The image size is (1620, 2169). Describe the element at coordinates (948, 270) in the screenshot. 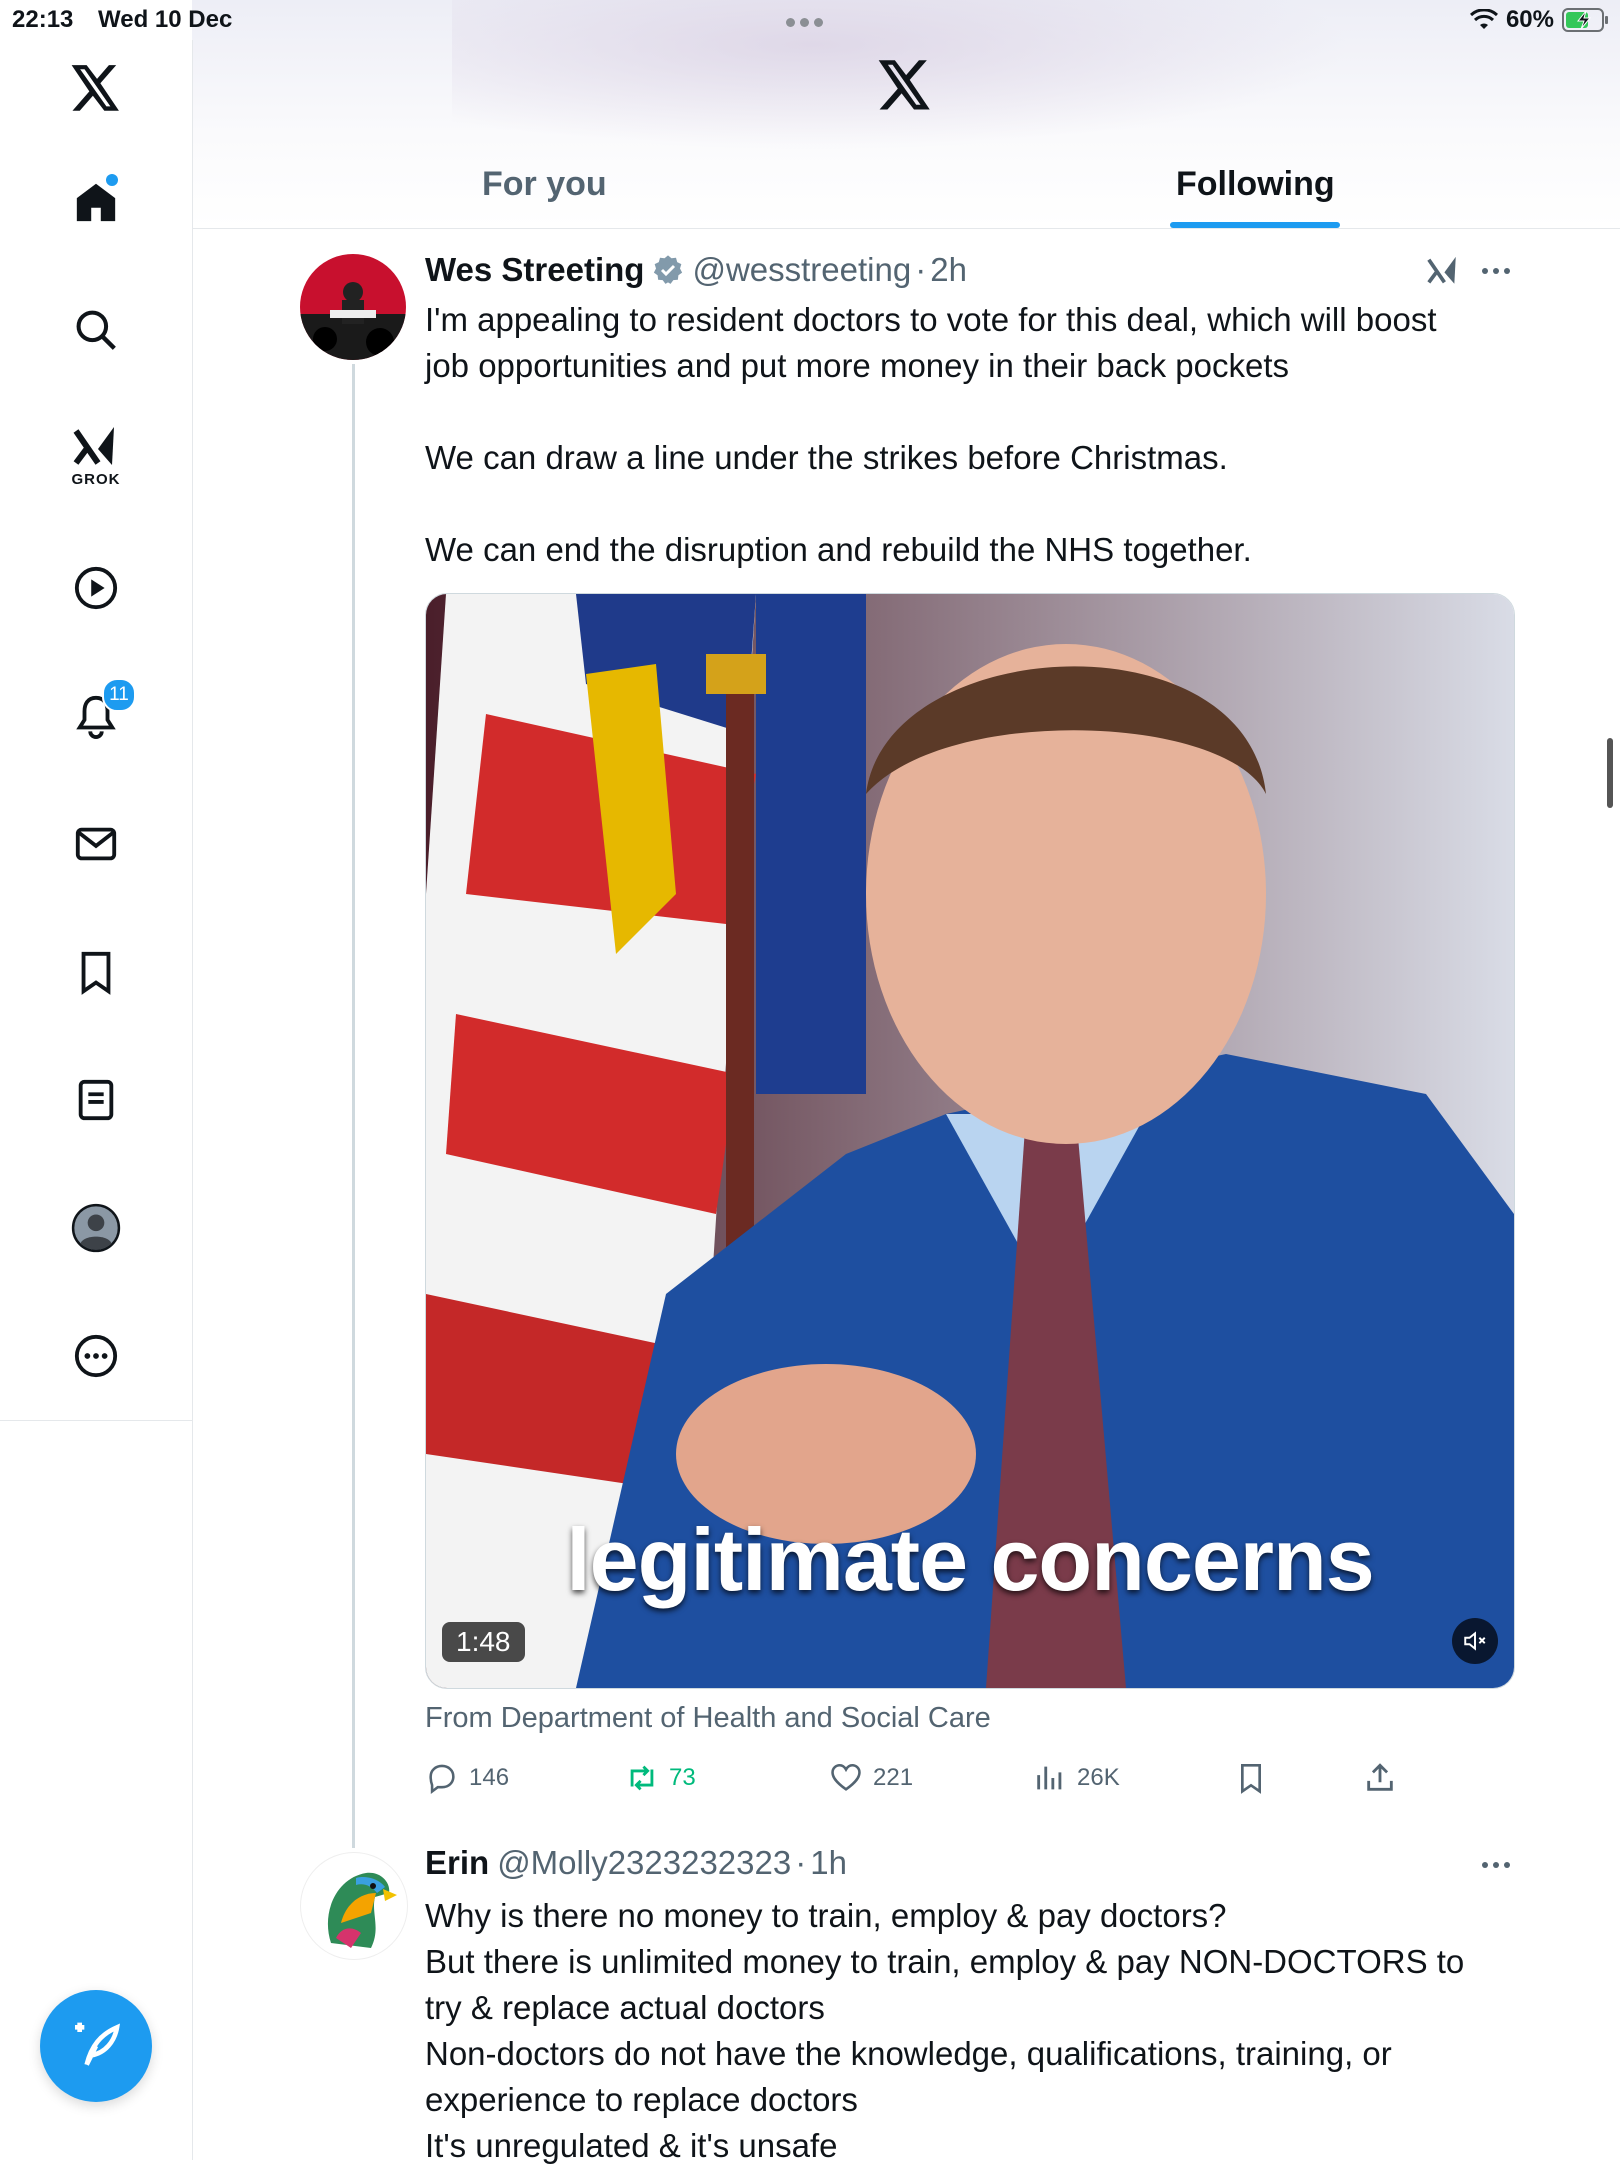

I see `post-time: 2h` at that location.